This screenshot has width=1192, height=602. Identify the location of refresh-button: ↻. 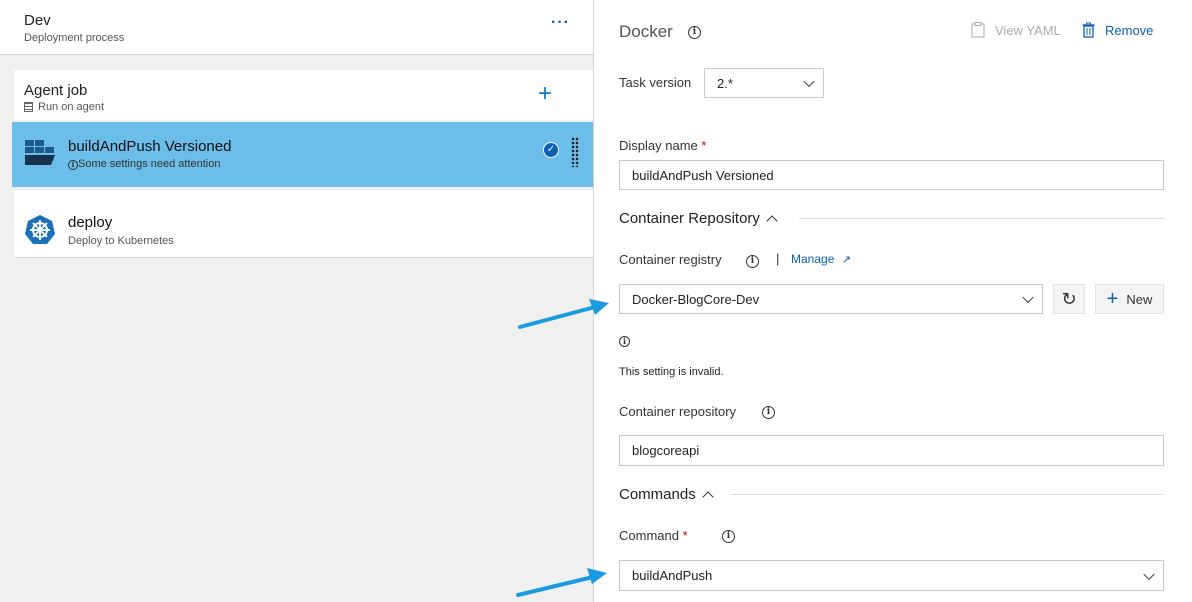
(1069, 299).